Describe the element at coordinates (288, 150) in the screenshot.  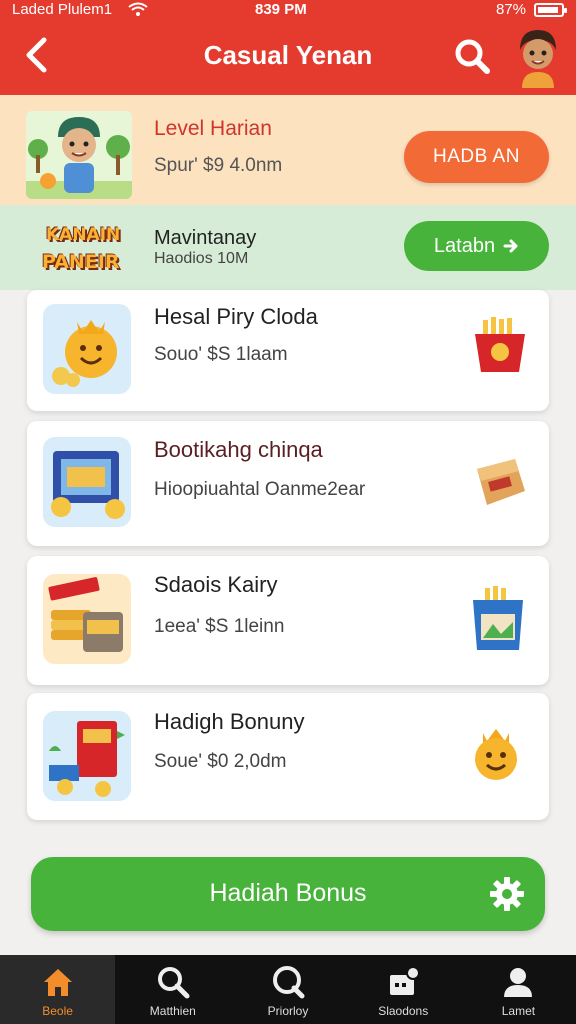
I see `level-banner: Level Harian Spur' $9 4.0nm HADB AN` at that location.